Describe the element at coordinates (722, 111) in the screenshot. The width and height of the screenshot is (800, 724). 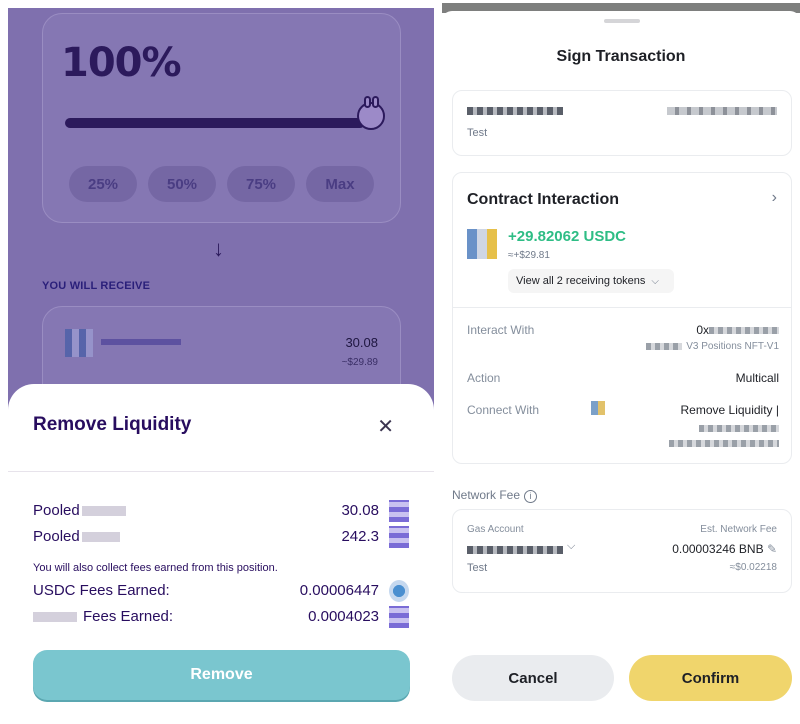
I see `account-address-redacted` at that location.